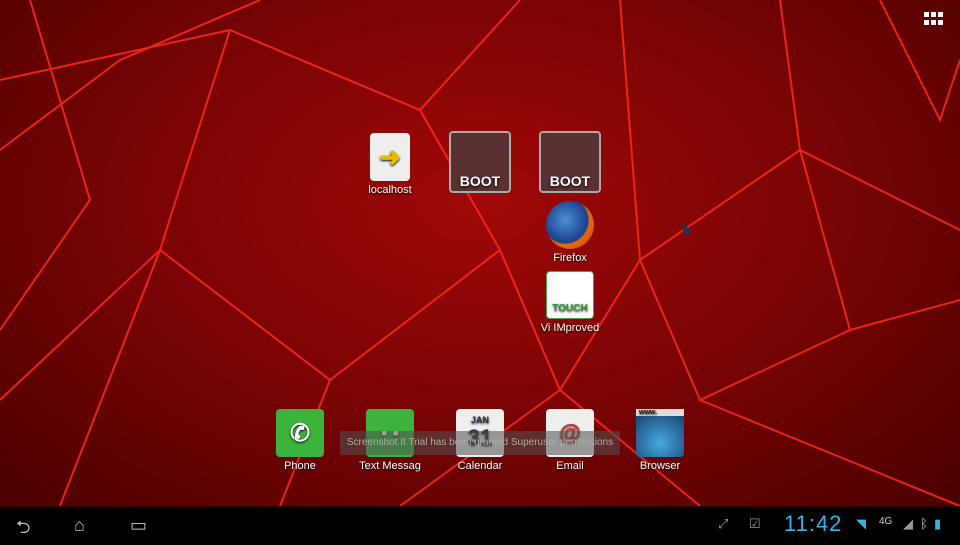 The width and height of the screenshot is (960, 545). I want to click on dock-label: Phone, so click(300, 466).